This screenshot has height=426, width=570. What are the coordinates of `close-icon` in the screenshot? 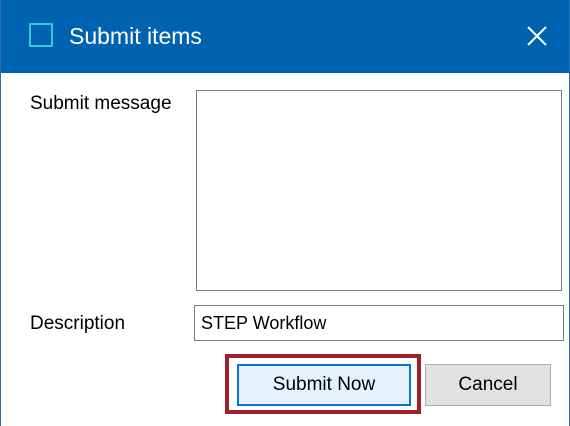 It's located at (537, 36).